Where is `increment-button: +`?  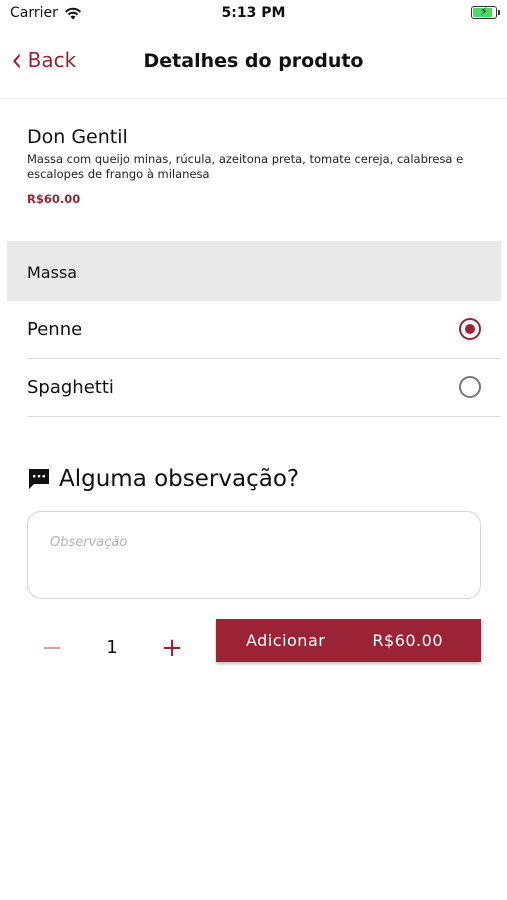 increment-button: + is located at coordinates (172, 648).